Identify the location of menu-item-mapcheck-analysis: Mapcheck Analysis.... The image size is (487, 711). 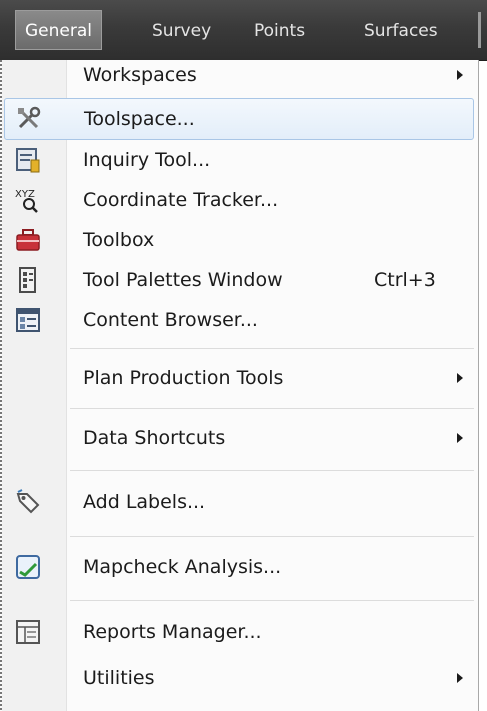
(239, 567).